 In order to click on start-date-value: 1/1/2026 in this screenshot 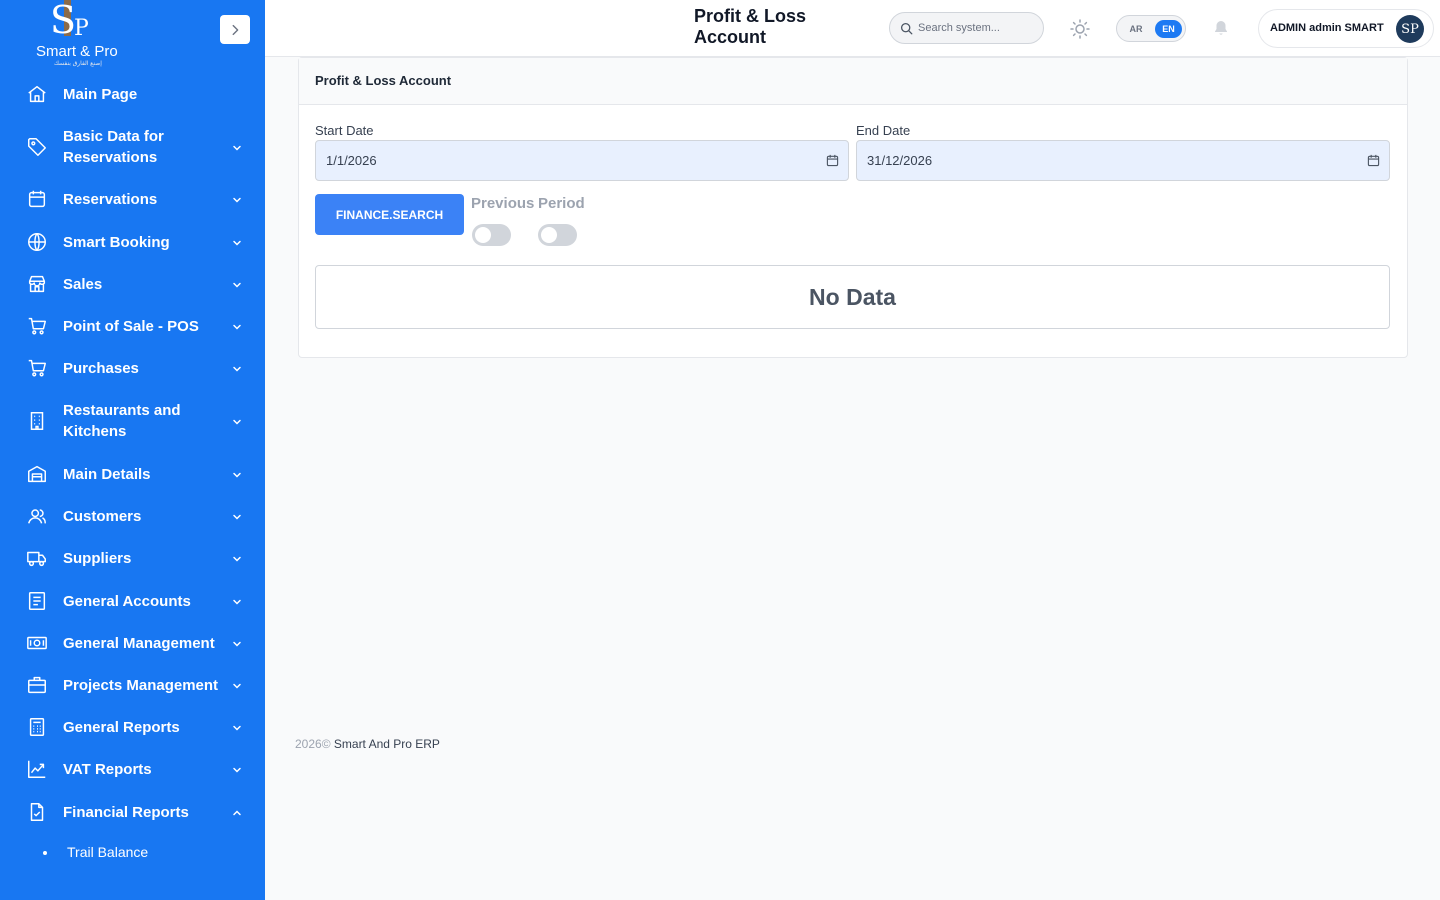, I will do `click(351, 160)`.